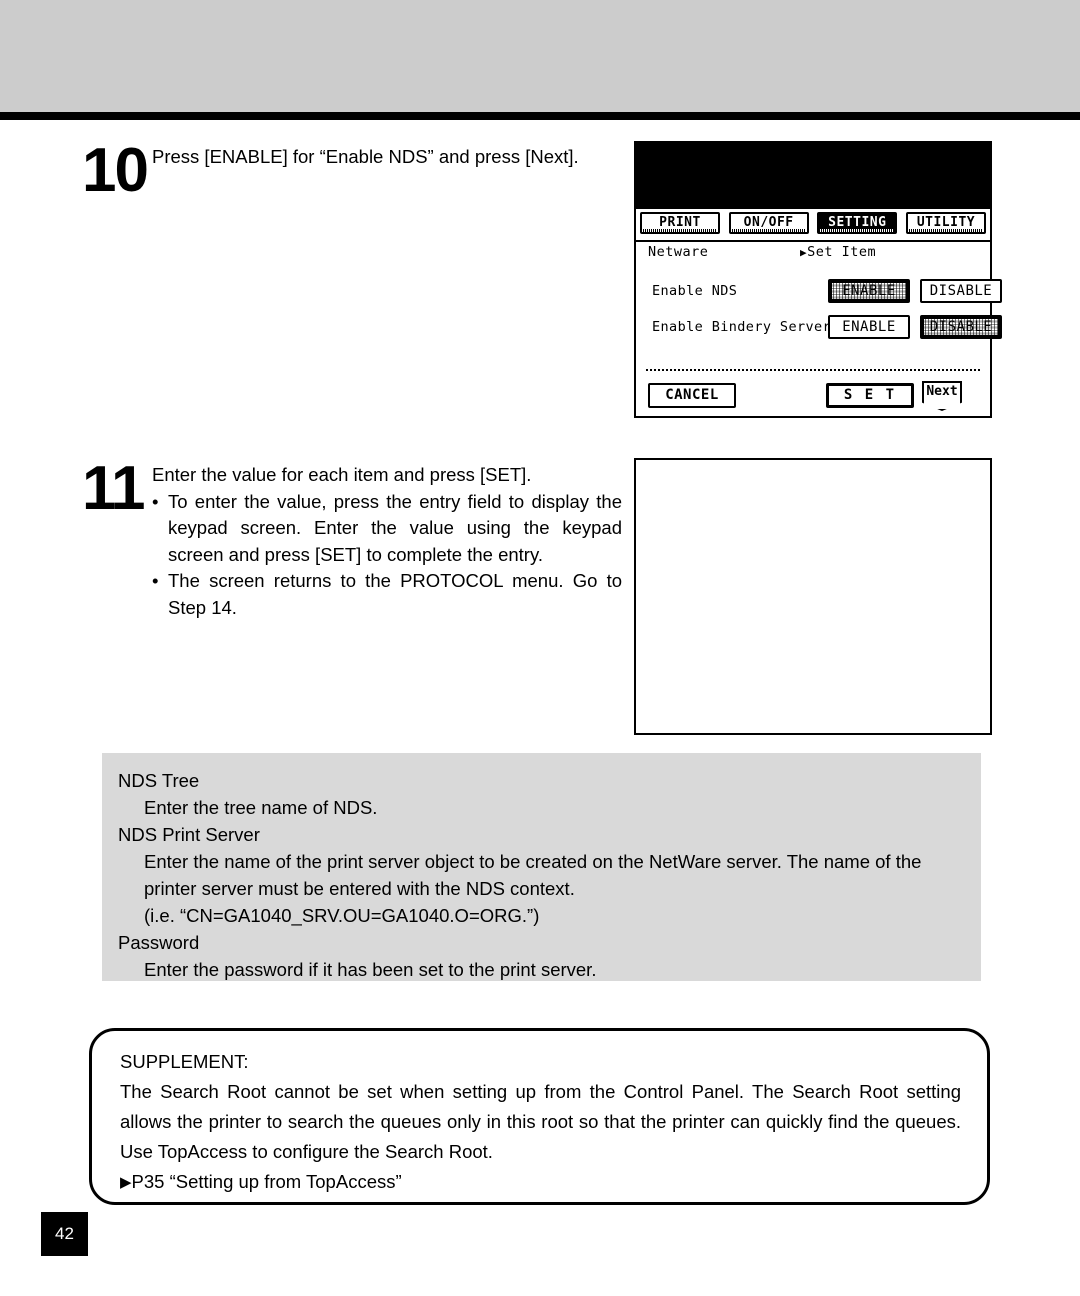  I want to click on definition-term-password: Password, so click(159, 942).